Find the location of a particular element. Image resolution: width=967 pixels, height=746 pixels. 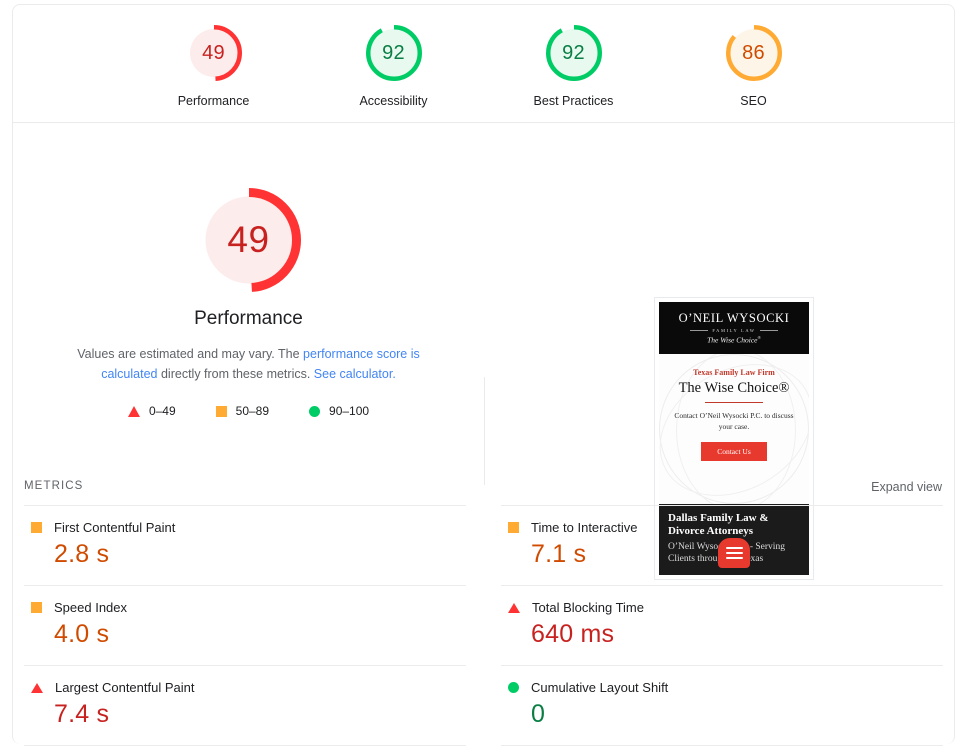

metric-row: Largest Contentful Paint 7.4 s is located at coordinates (245, 705).